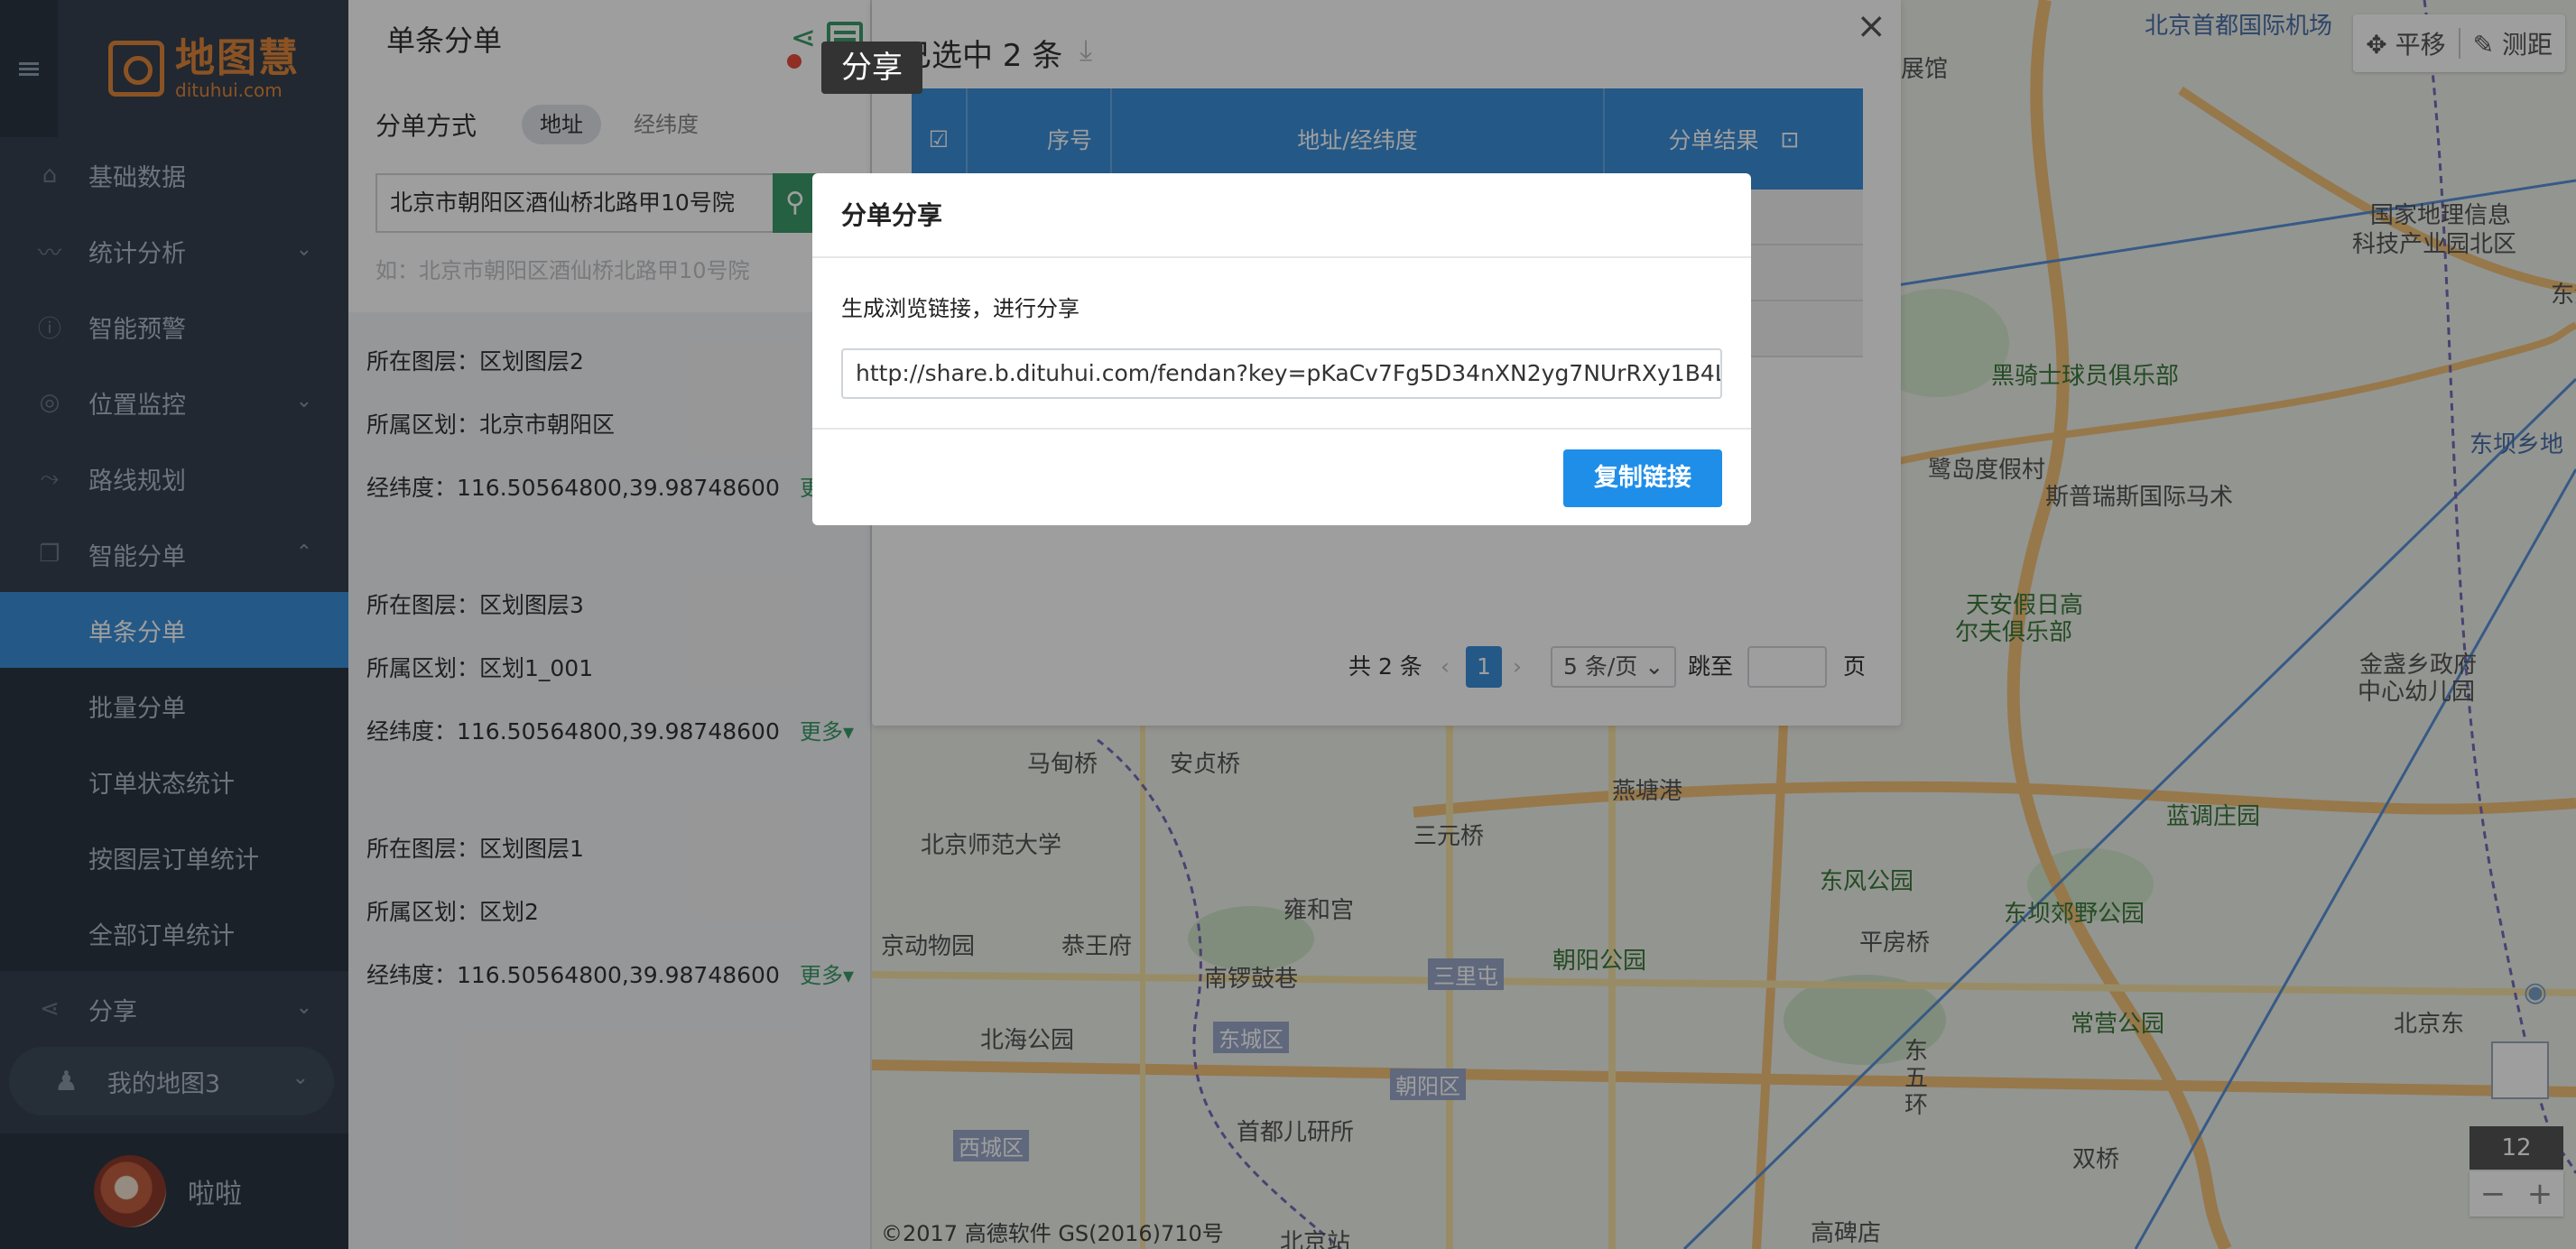 Image resolution: width=2576 pixels, height=1249 pixels. I want to click on modal-description: 生成浏览链接，进行分享, so click(960, 308).